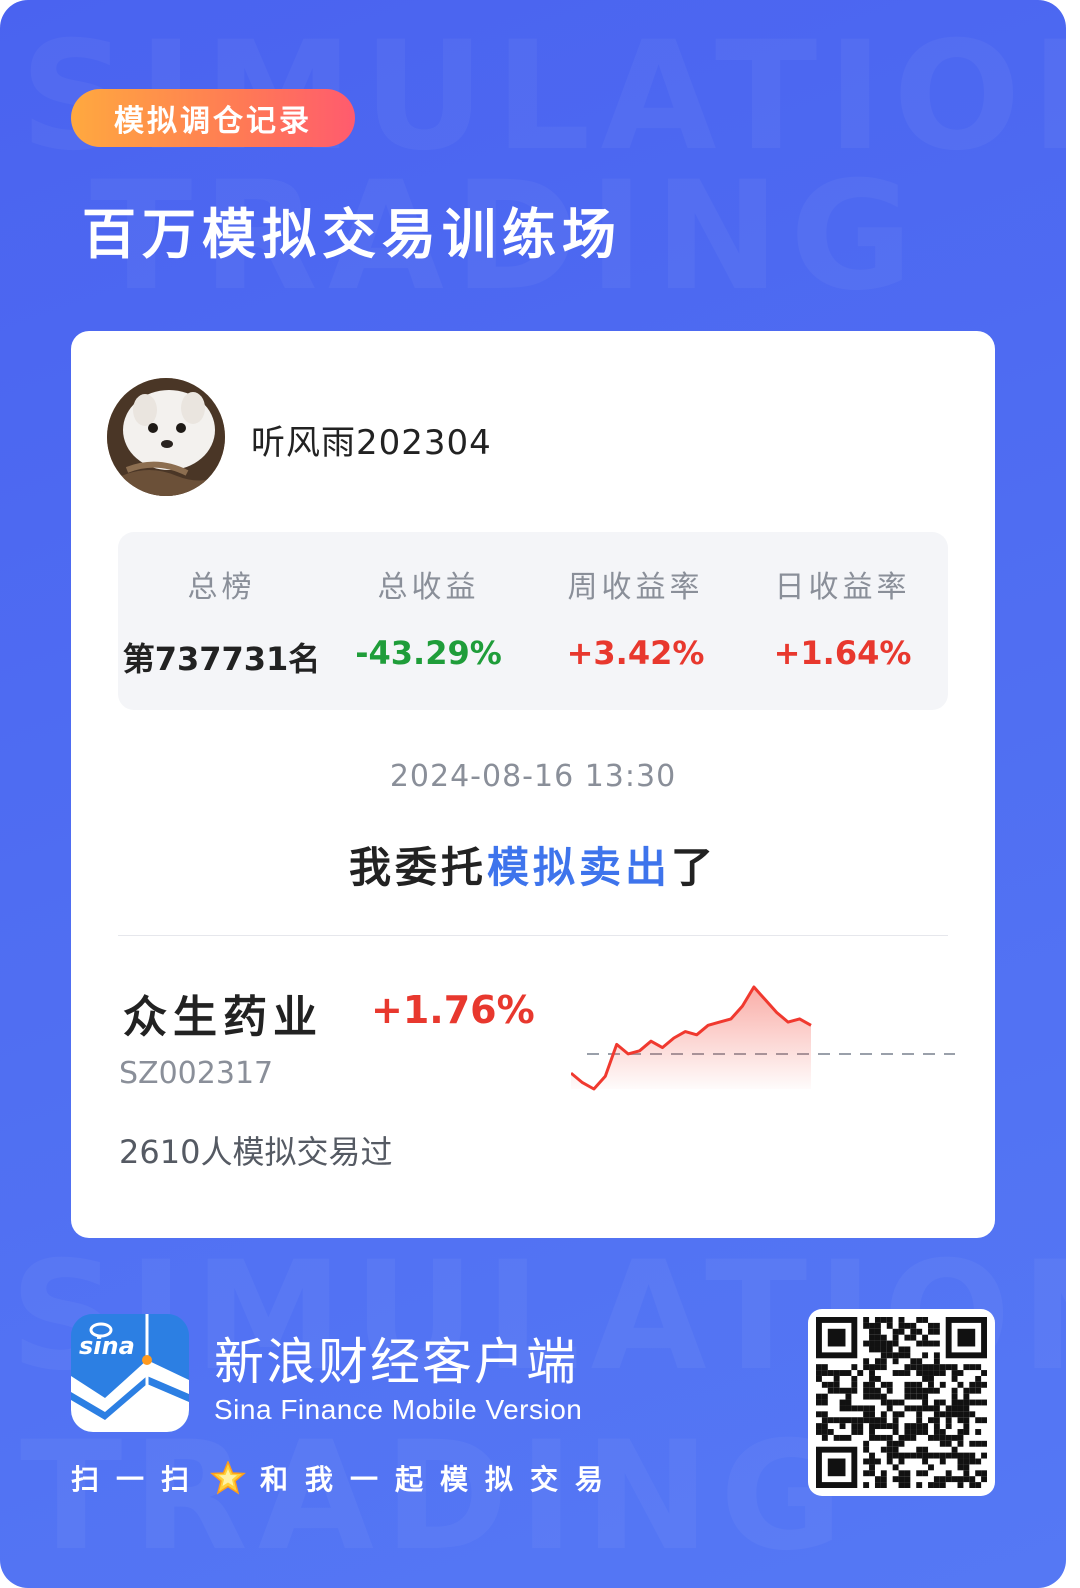  What do you see at coordinates (842, 653) in the screenshot?
I see `stat-value: +1.64%` at bounding box center [842, 653].